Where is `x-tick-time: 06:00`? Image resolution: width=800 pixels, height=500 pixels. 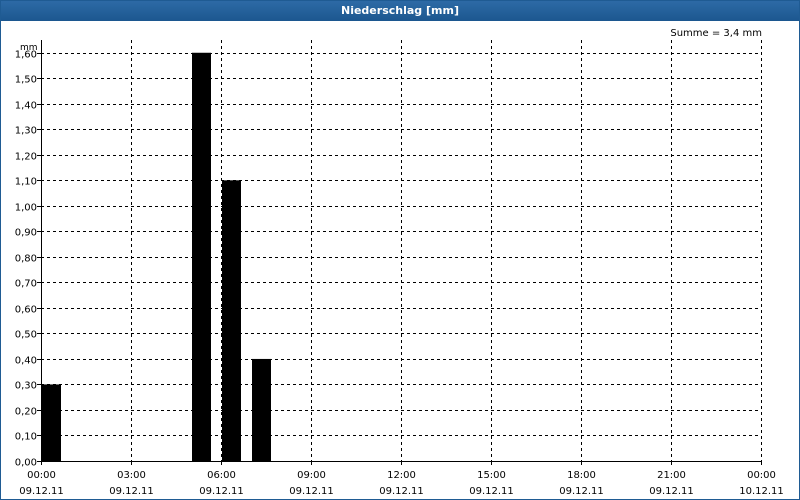 x-tick-time: 06:00 is located at coordinates (221, 475).